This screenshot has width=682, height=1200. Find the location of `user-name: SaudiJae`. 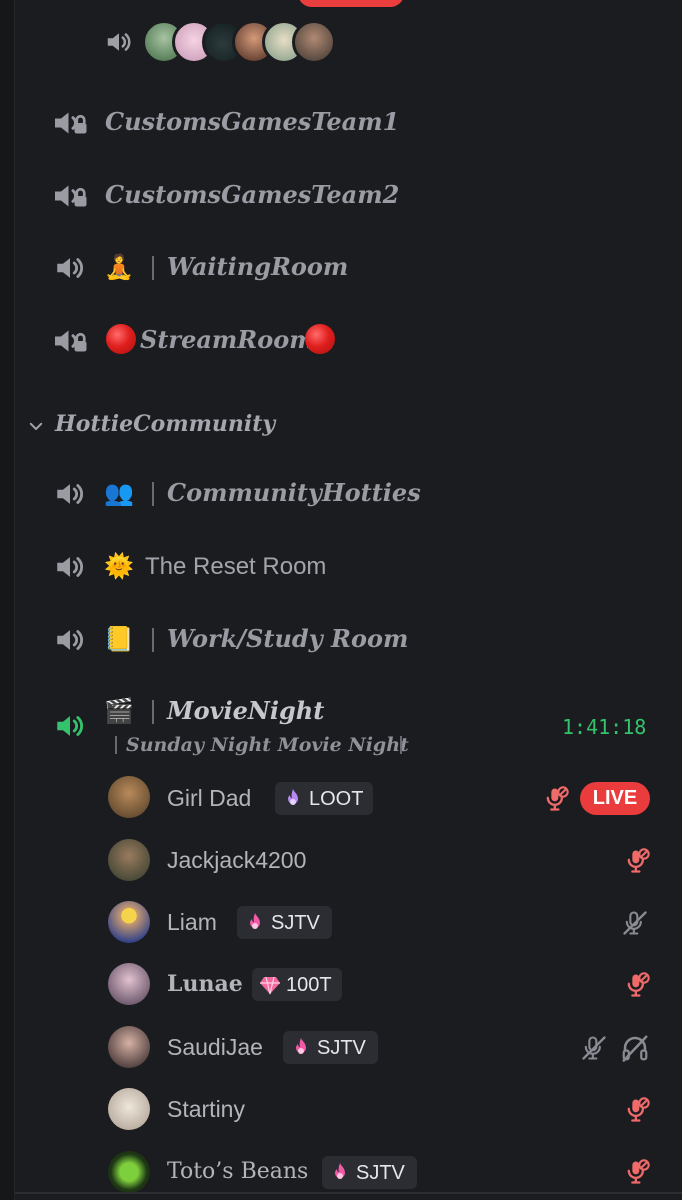

user-name: SaudiJae is located at coordinates (215, 1047).